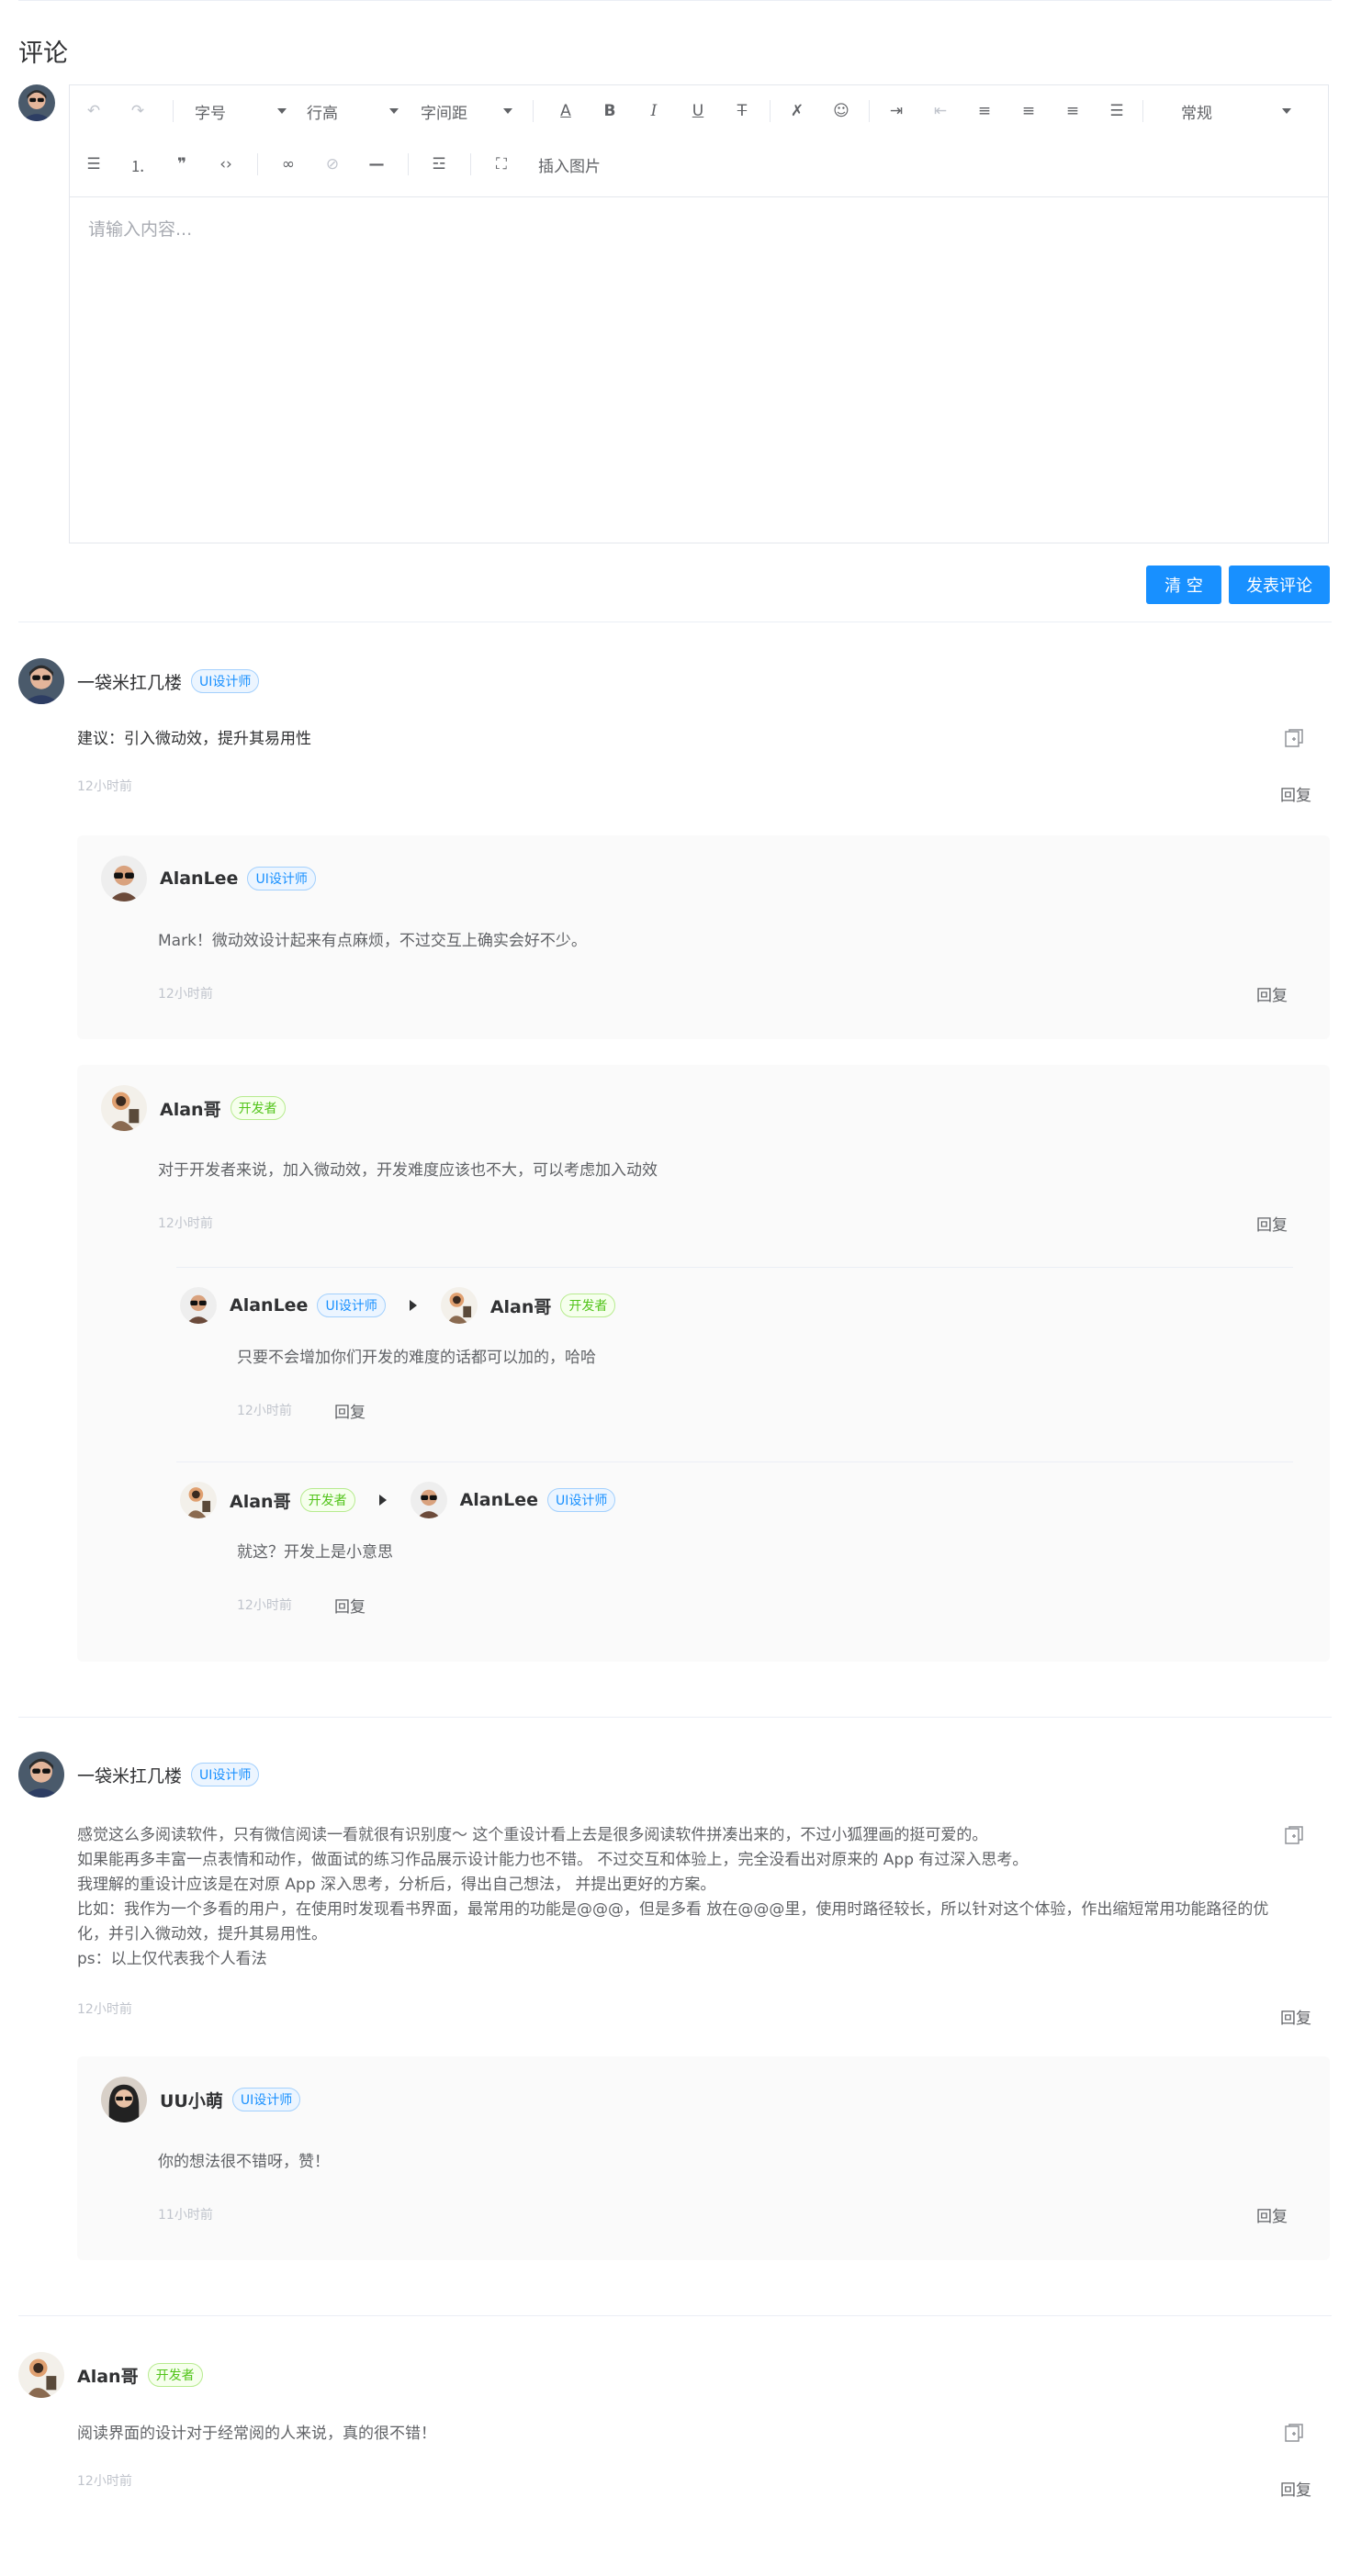 The width and height of the screenshot is (1350, 2576). I want to click on font-color-icon: A, so click(565, 111).